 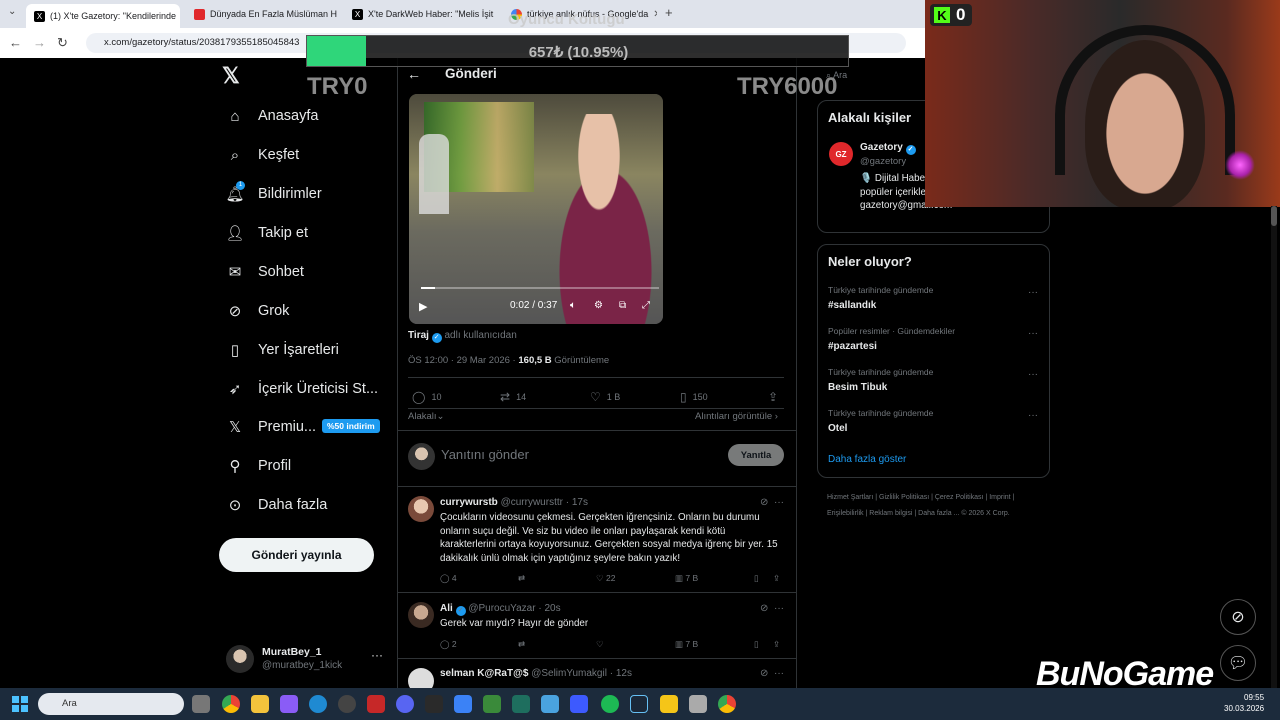 What do you see at coordinates (15, 42) in the screenshot?
I see `back-icon: ←` at bounding box center [15, 42].